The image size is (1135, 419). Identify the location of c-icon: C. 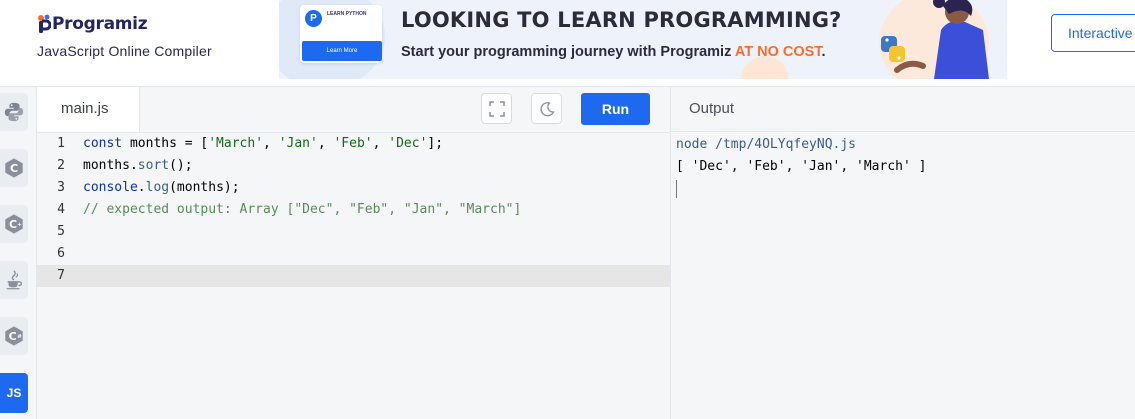
(14, 168).